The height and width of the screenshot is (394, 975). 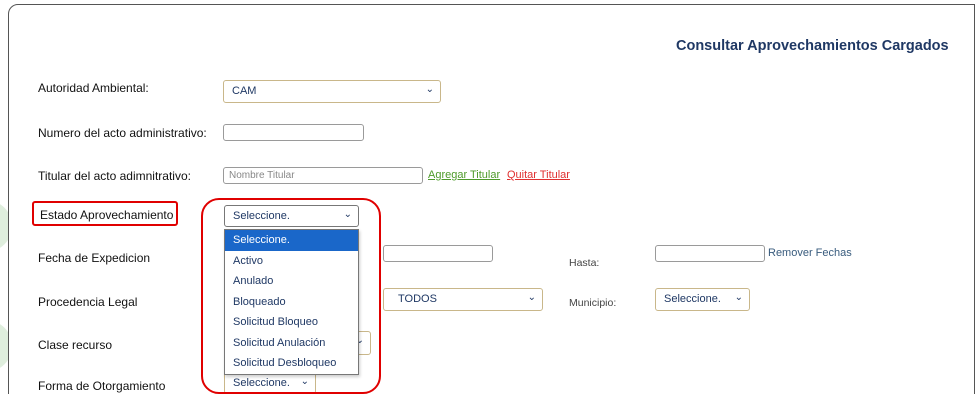 I want to click on titular-placeholder: Nombre Titular, so click(x=262, y=175).